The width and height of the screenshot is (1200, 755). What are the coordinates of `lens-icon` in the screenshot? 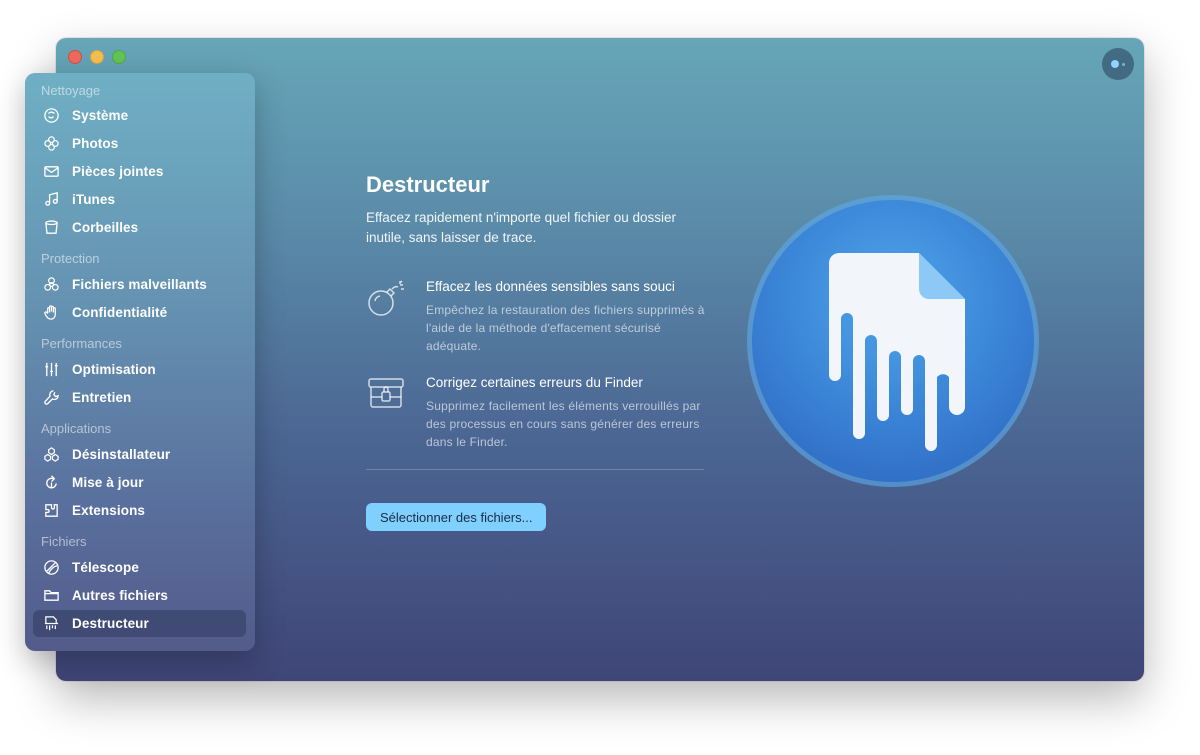 It's located at (51, 568).